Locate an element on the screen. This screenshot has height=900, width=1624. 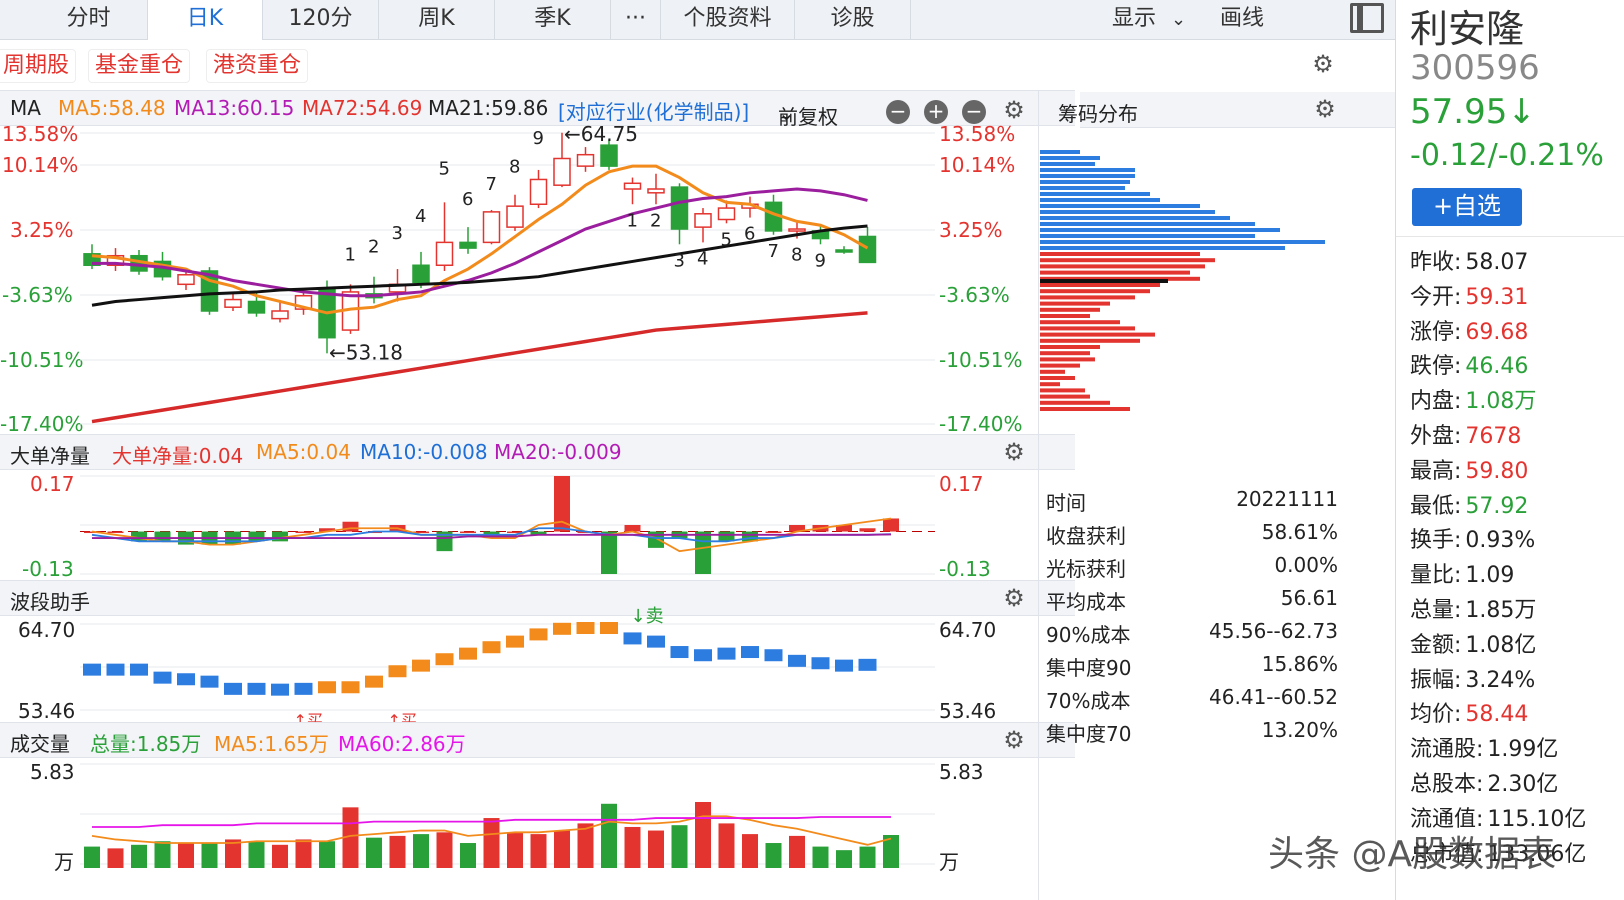
tab-weekly-k: 周K is located at coordinates (437, 20).